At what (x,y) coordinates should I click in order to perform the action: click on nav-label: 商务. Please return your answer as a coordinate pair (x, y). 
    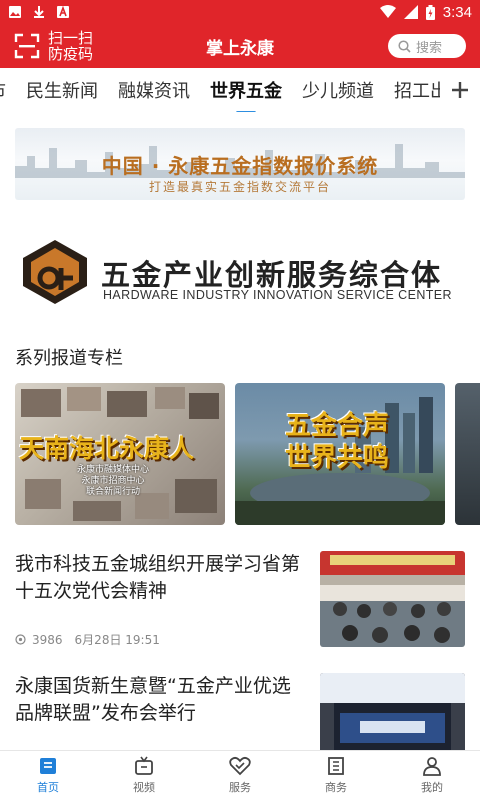
    Looking at the image, I should click on (336, 787).